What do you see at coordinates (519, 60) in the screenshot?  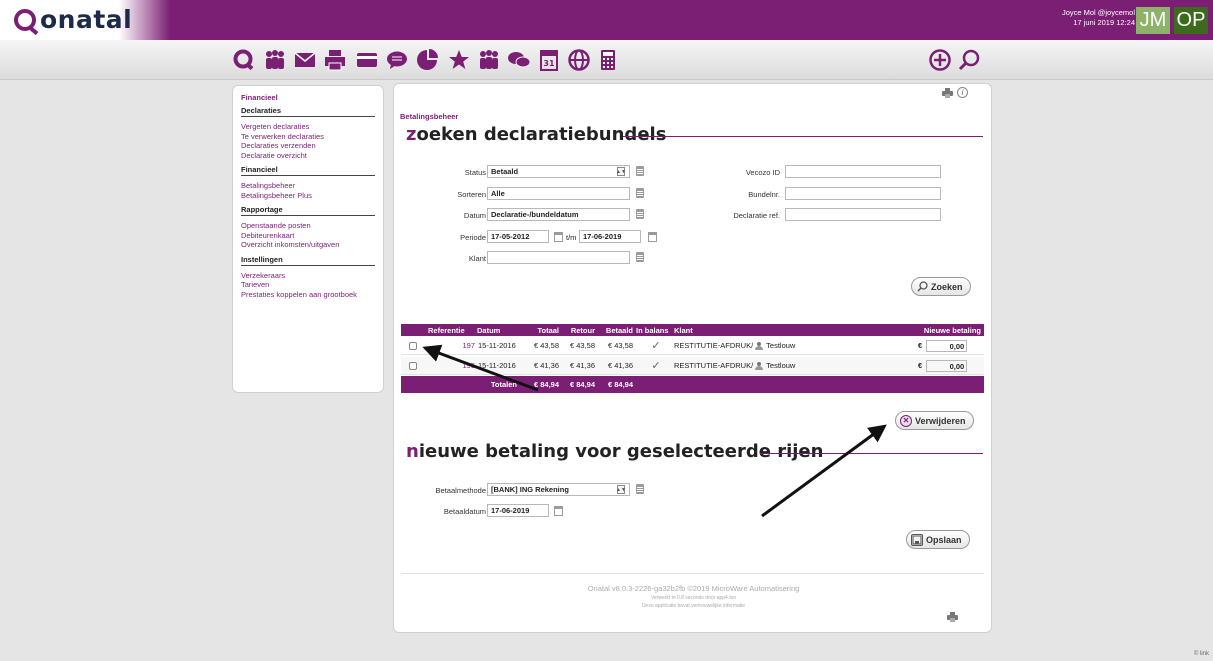 I see `comments-icon` at bounding box center [519, 60].